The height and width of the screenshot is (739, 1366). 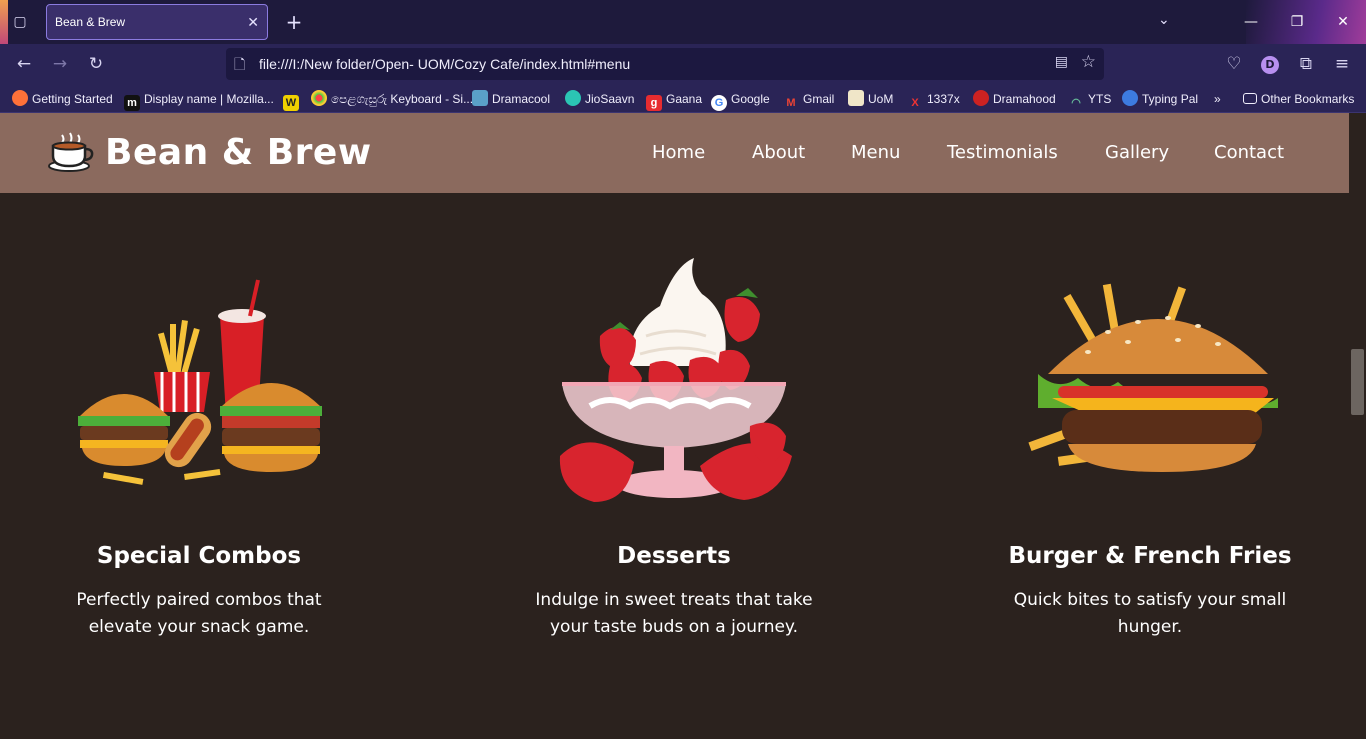 What do you see at coordinates (573, 98) in the screenshot?
I see `jiosaavn-icon` at bounding box center [573, 98].